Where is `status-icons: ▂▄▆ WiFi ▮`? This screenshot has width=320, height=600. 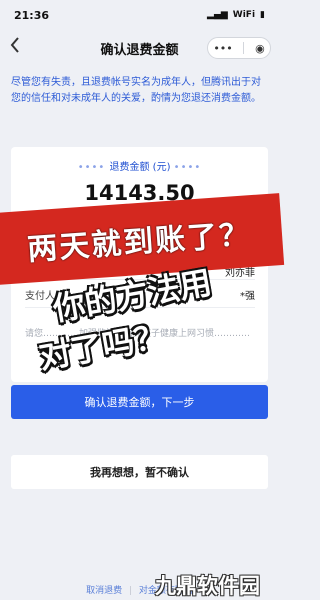
status-icons: ▂▄▆ WiFi ▮ is located at coordinates (236, 15).